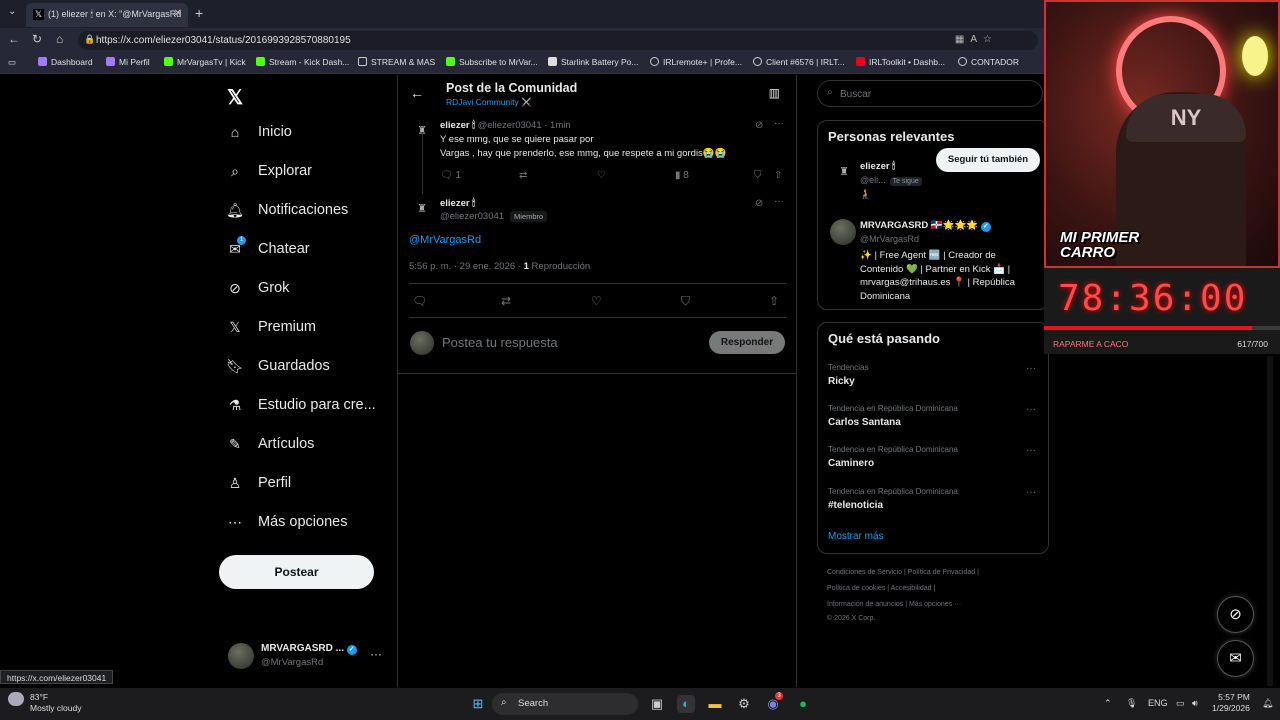 The height and width of the screenshot is (720, 1280). What do you see at coordinates (278, 366) in the screenshot?
I see `sidebar-item-guardados: 🔖︎ Guardados` at bounding box center [278, 366].